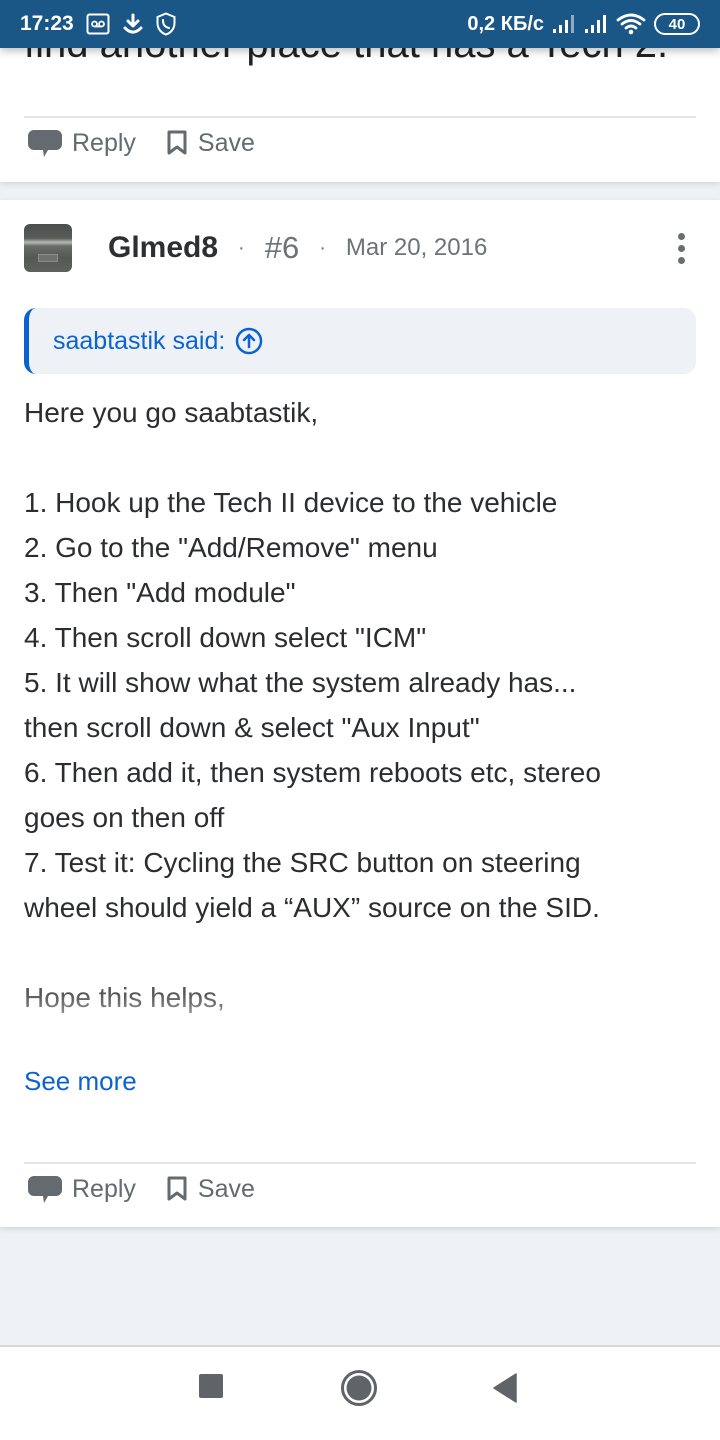 Image resolution: width=720 pixels, height=1440 pixels. I want to click on post-header: Glmed8 · #6 · Mar 20, 2016, so click(360, 248).